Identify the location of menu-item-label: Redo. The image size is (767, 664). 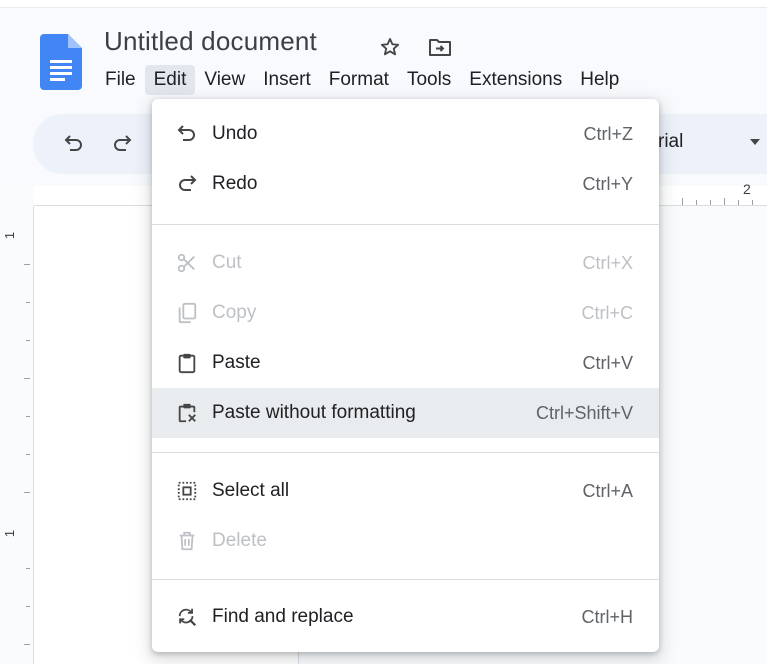
(235, 183).